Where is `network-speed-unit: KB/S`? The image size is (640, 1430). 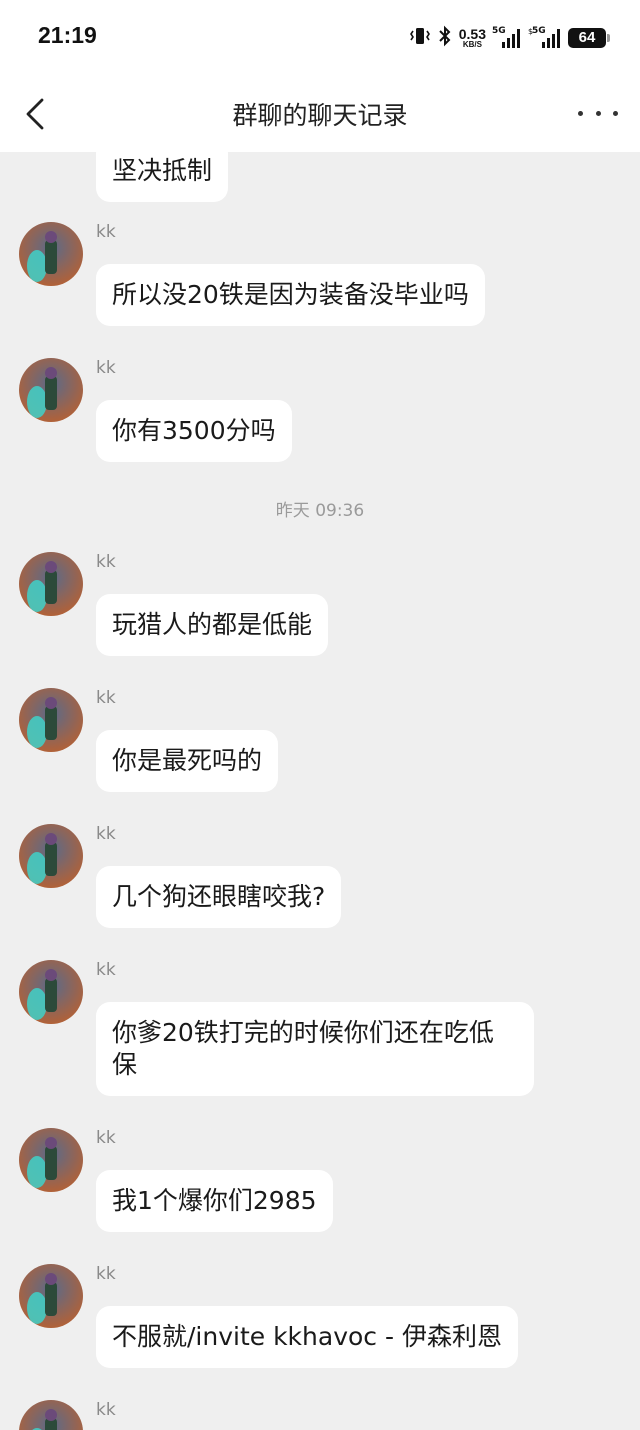
network-speed-unit: KB/S is located at coordinates (472, 44).